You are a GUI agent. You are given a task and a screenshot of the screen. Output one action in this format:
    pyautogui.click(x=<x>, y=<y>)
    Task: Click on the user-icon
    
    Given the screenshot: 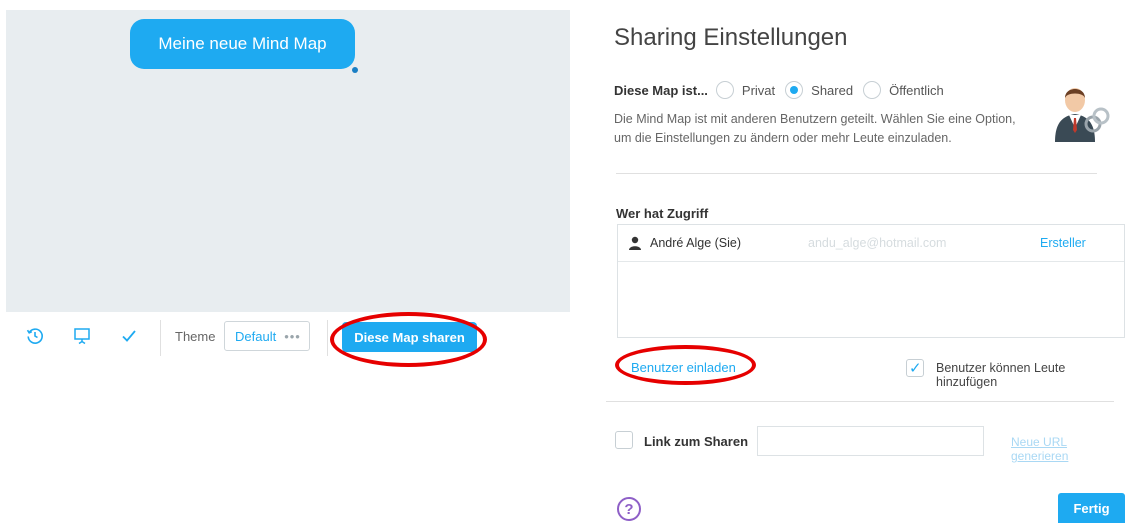 What is the action you would take?
    pyautogui.click(x=635, y=243)
    